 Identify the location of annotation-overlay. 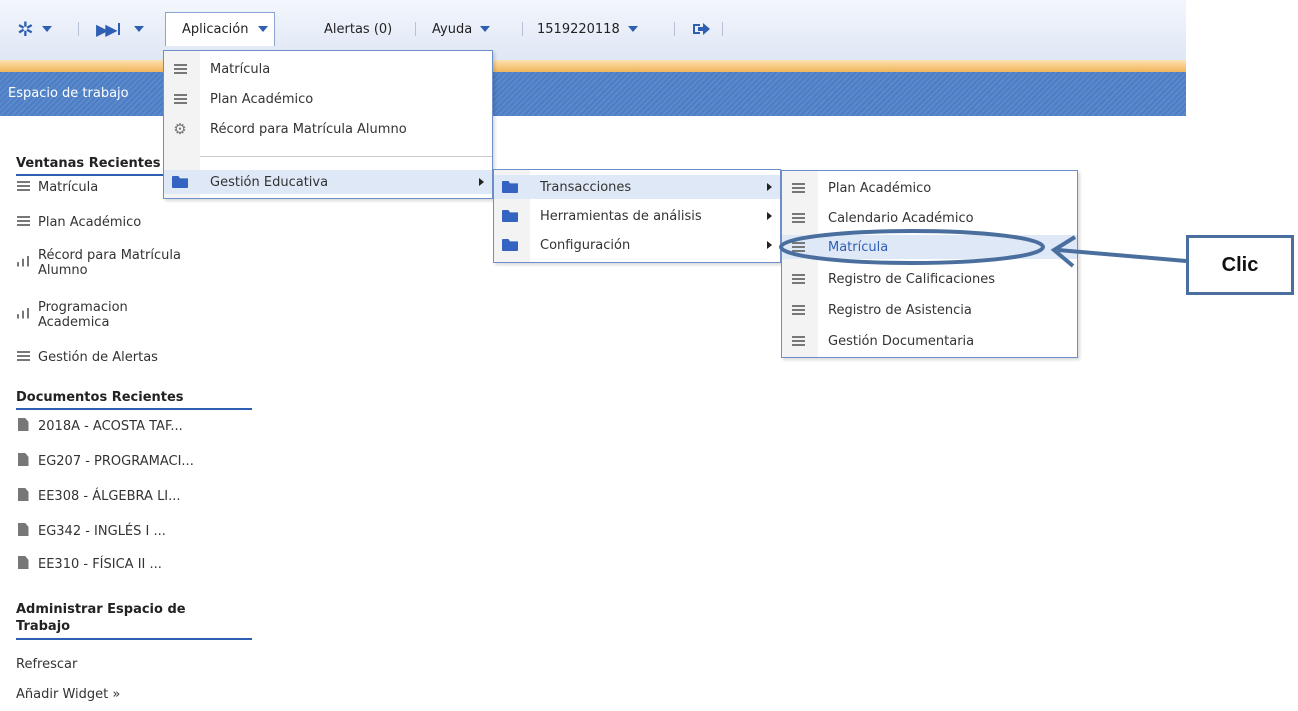
(983, 248).